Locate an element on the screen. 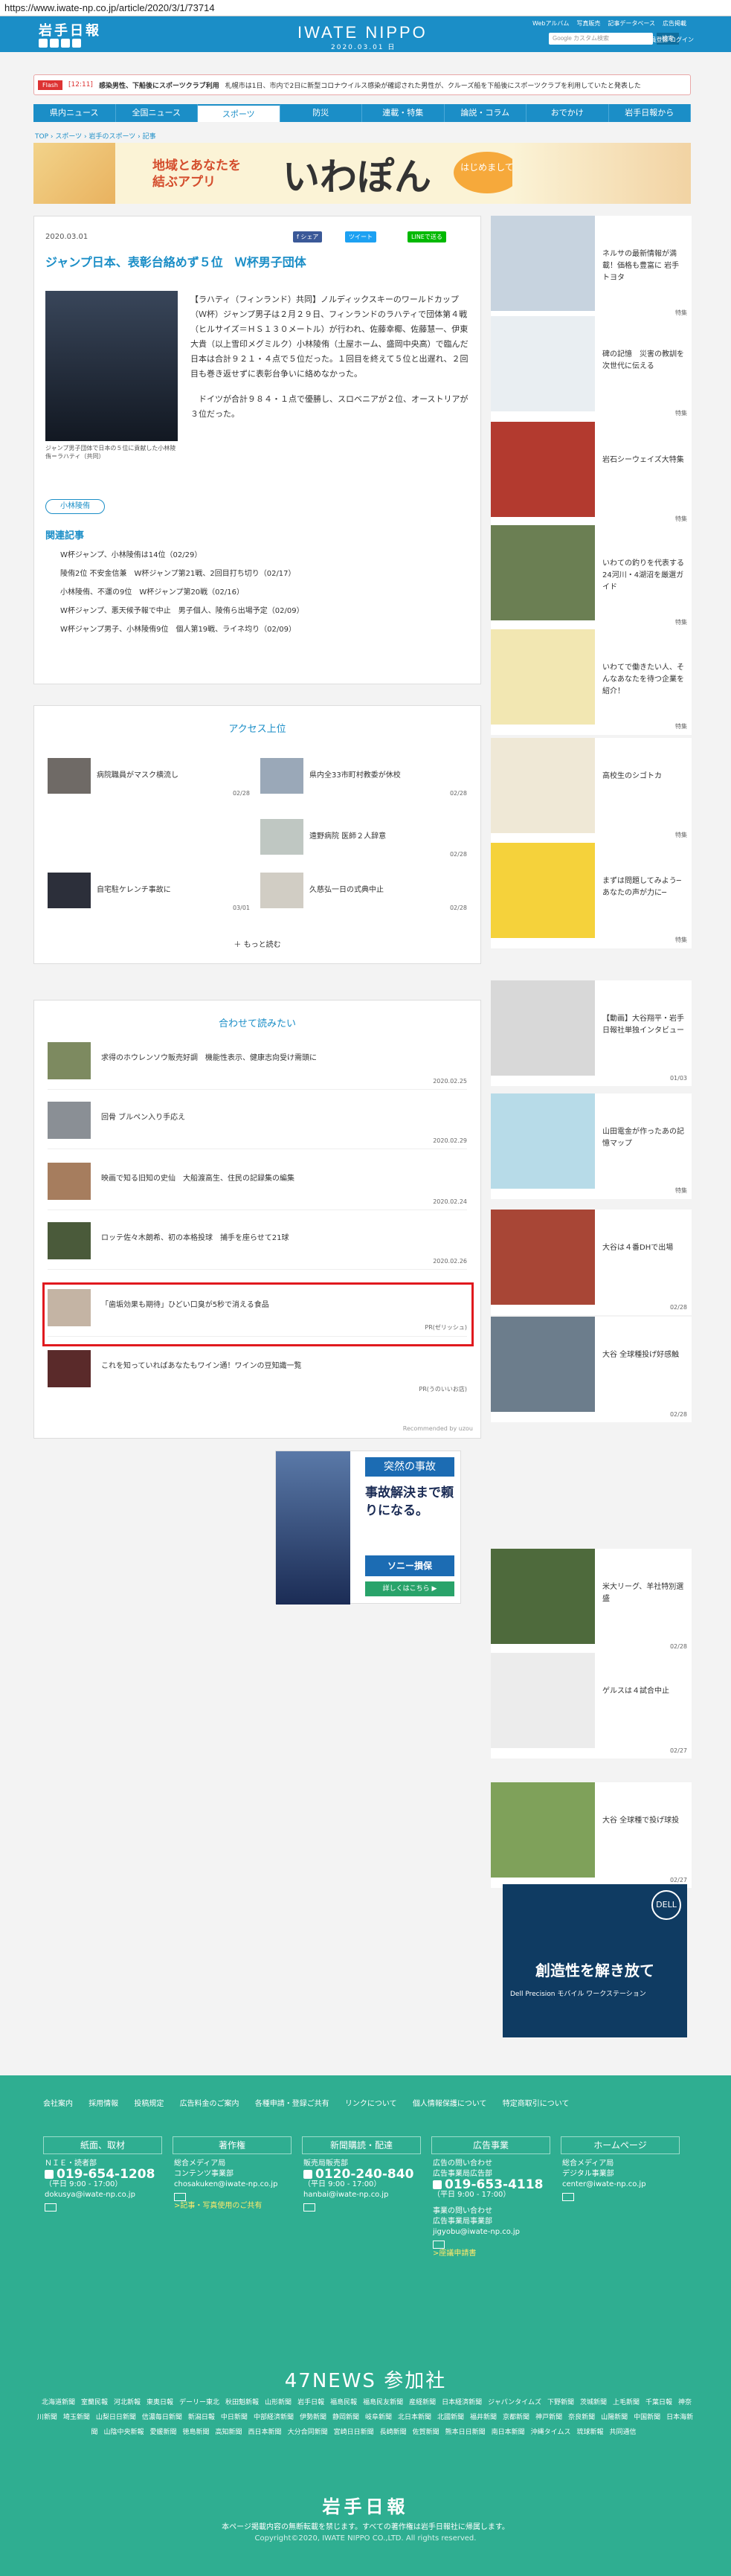  list-item: 自宅駐ケレンチ事故に 03/01 is located at coordinates (149, 892).